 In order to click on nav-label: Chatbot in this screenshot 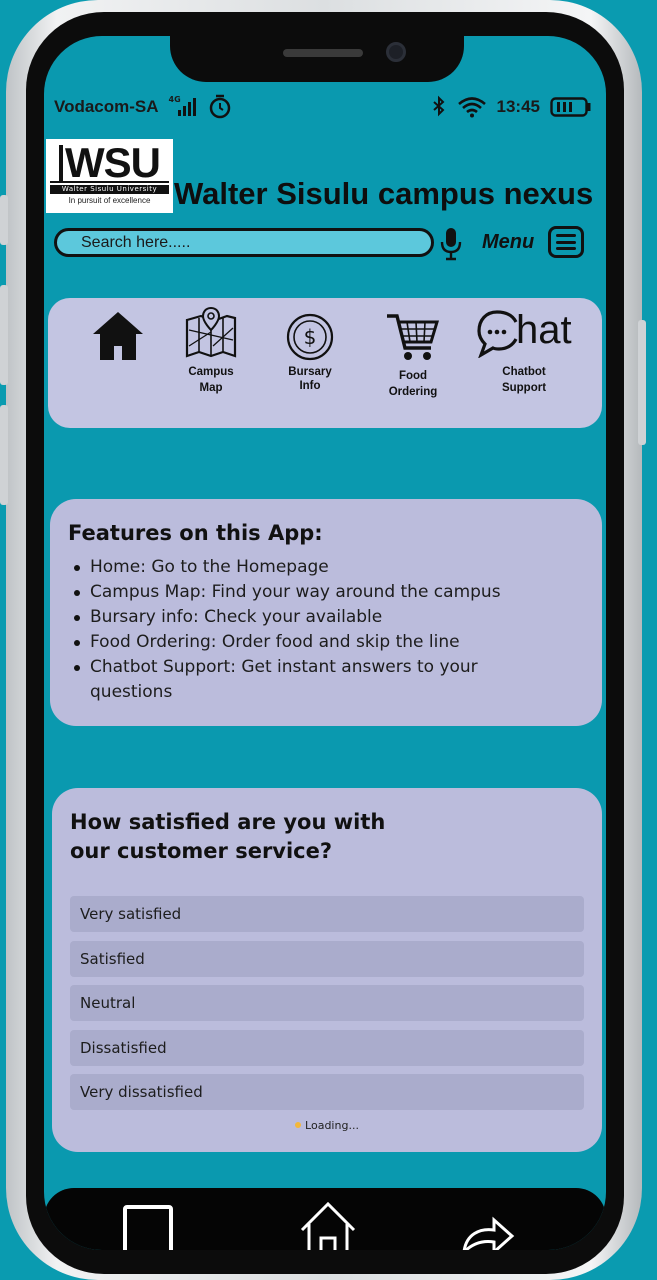, I will do `click(524, 372)`.